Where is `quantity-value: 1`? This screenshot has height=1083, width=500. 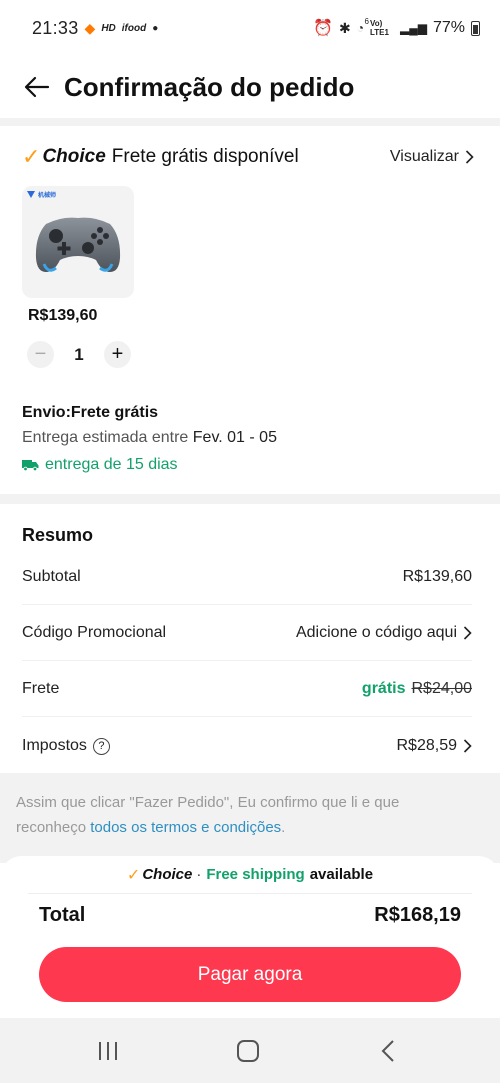 quantity-value: 1 is located at coordinates (79, 354).